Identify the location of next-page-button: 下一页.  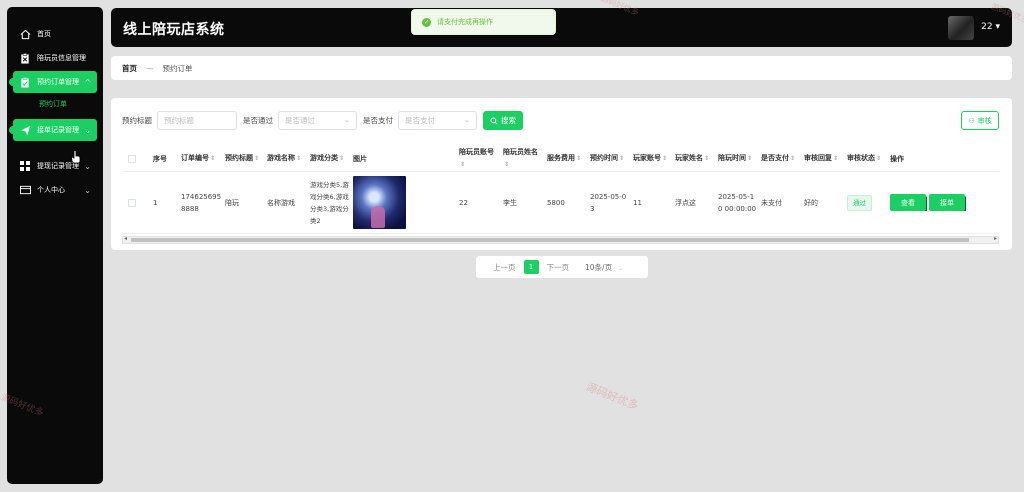
(558, 267).